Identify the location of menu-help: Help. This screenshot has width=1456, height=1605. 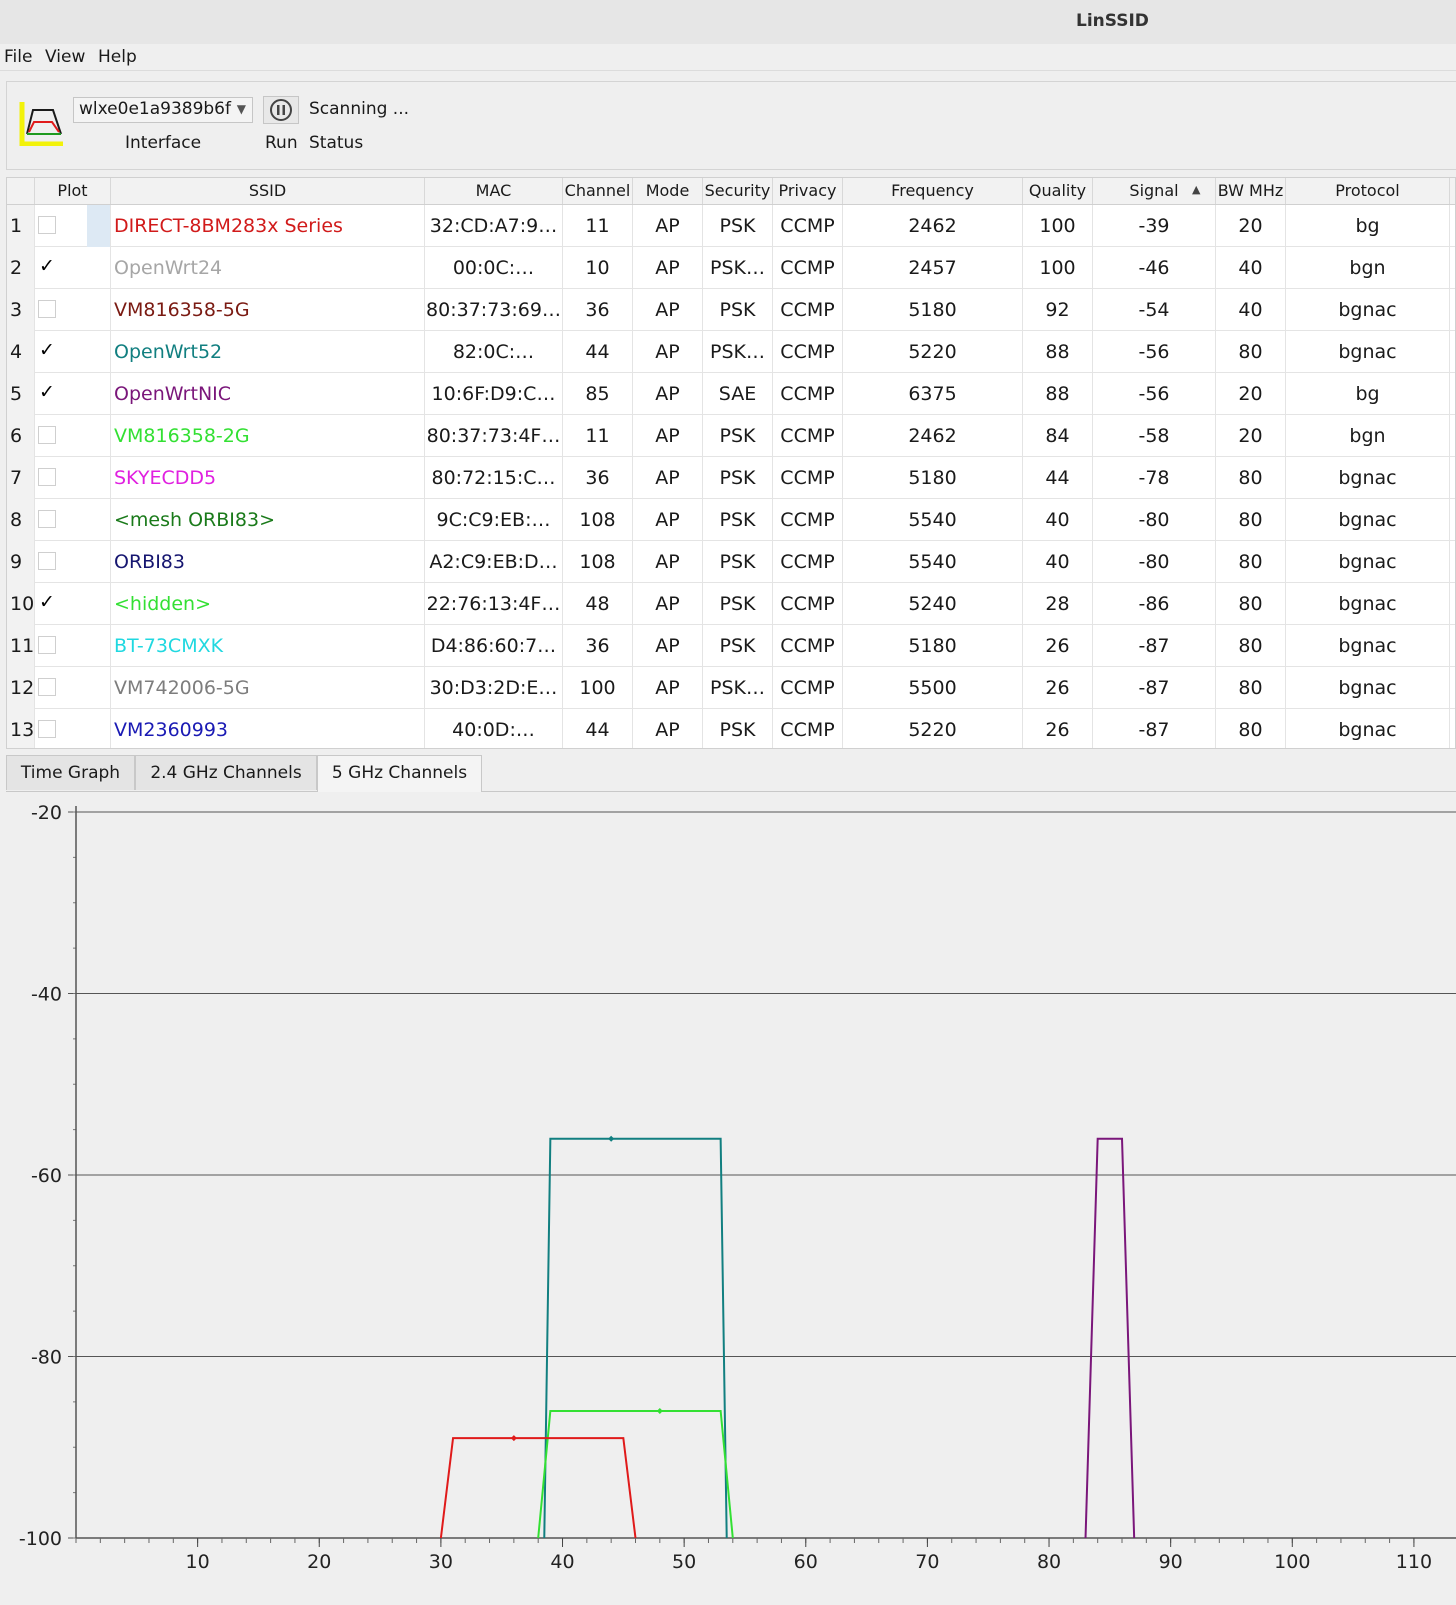
(117, 57).